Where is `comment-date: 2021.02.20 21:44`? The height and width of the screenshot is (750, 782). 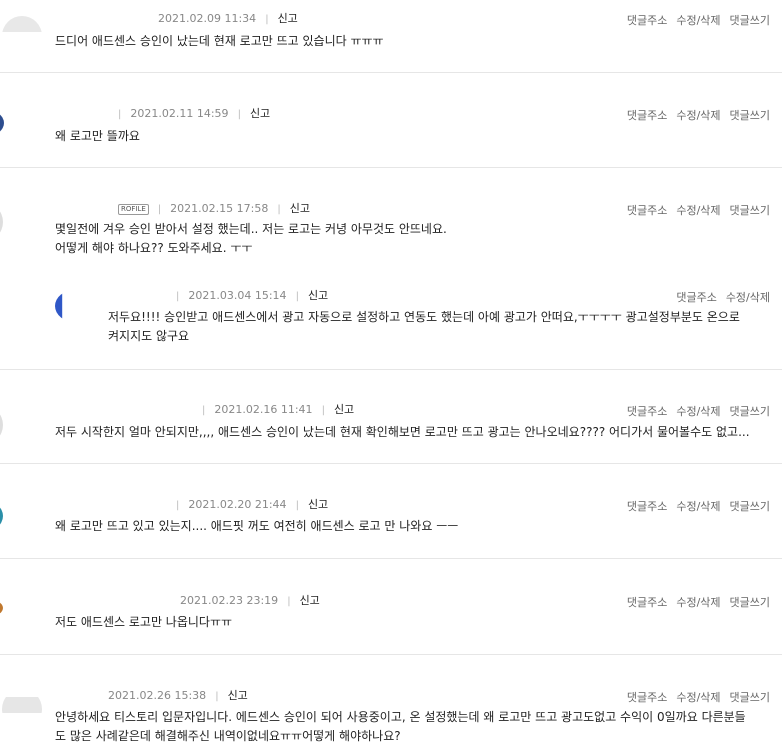 comment-date: 2021.02.20 21:44 is located at coordinates (237, 504).